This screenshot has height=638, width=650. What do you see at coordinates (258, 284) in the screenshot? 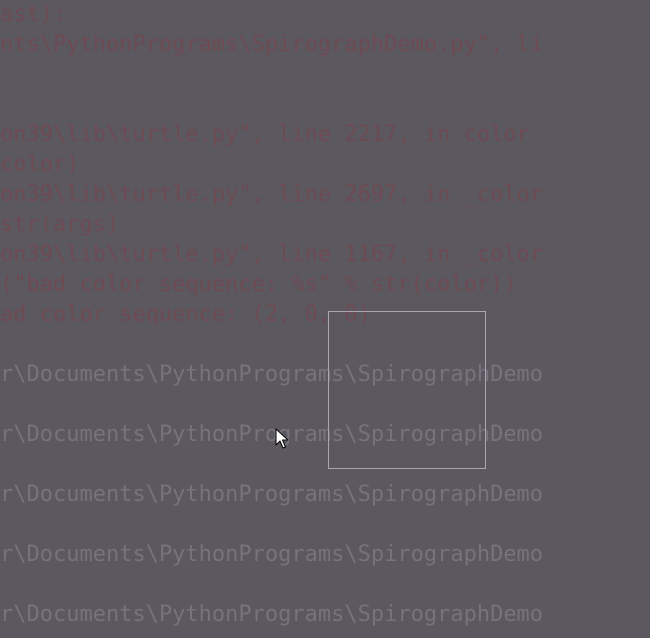
I see `console-line: ("bad color sequence: %s" % str(color))` at bounding box center [258, 284].